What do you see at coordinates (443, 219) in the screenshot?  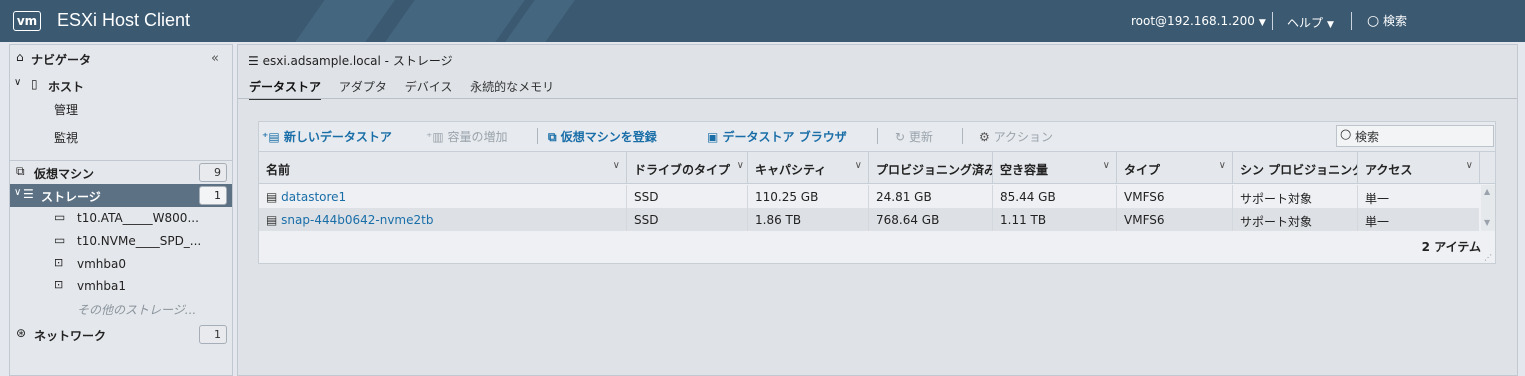 I see `datastore-name-link: ▤ snap-444b0642-nvme2tb` at bounding box center [443, 219].